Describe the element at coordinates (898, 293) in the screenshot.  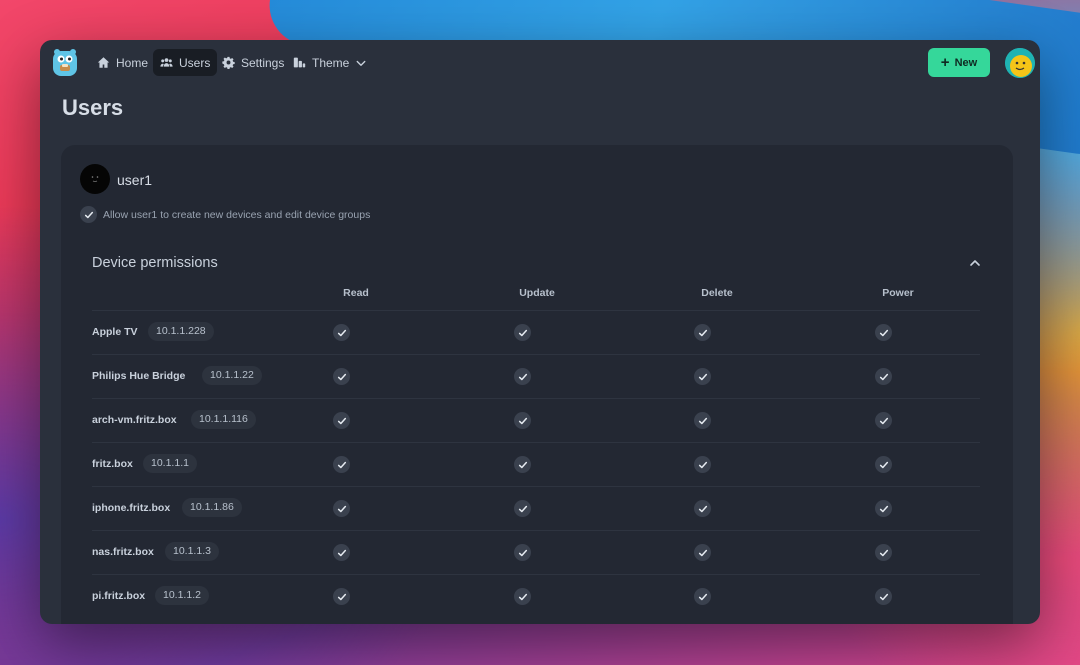
I see `column-header-power: Power` at that location.